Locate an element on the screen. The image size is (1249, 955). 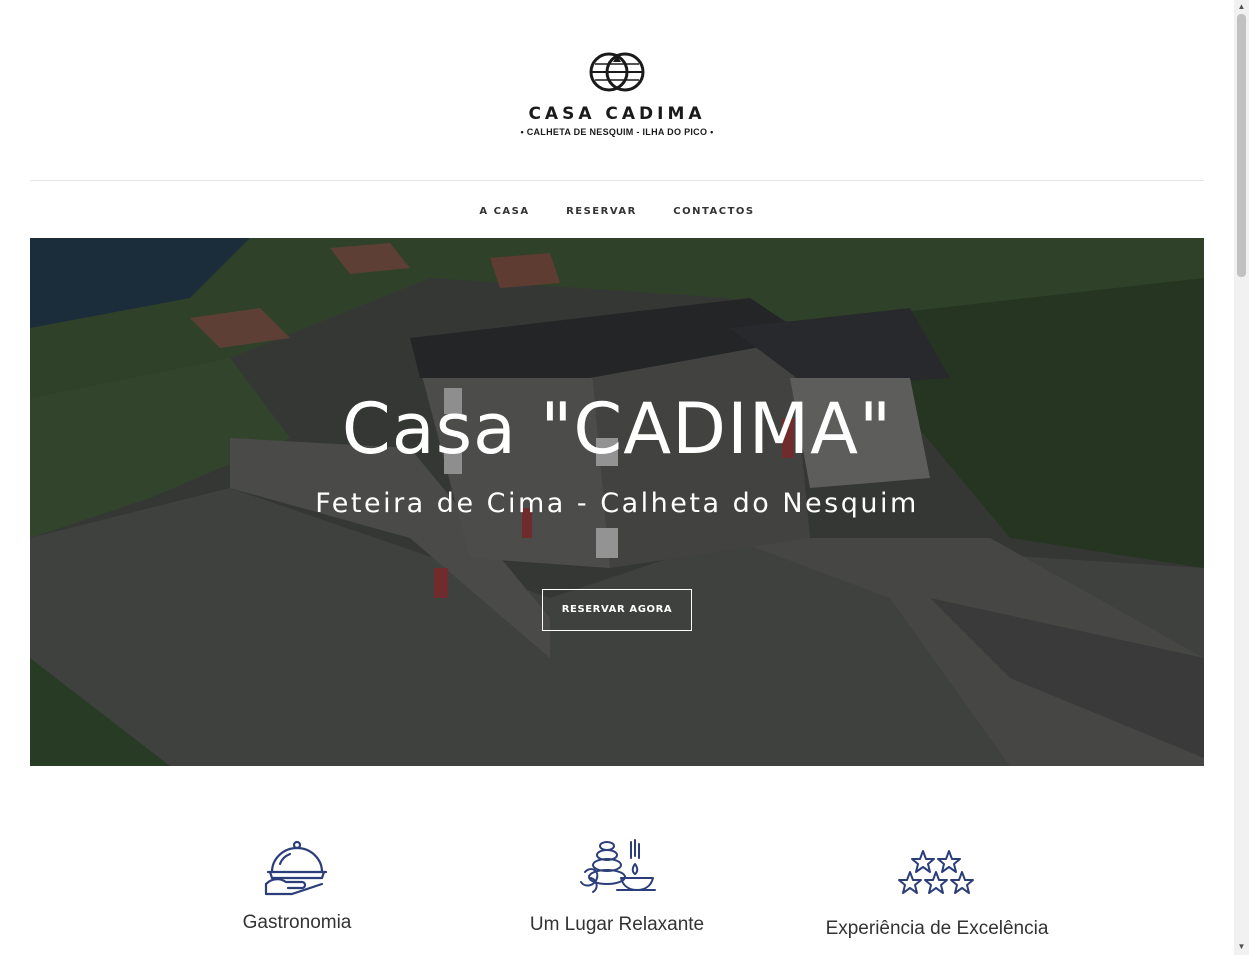
page-scrollbar: ▲ ▼ is located at coordinates (1241, 477).